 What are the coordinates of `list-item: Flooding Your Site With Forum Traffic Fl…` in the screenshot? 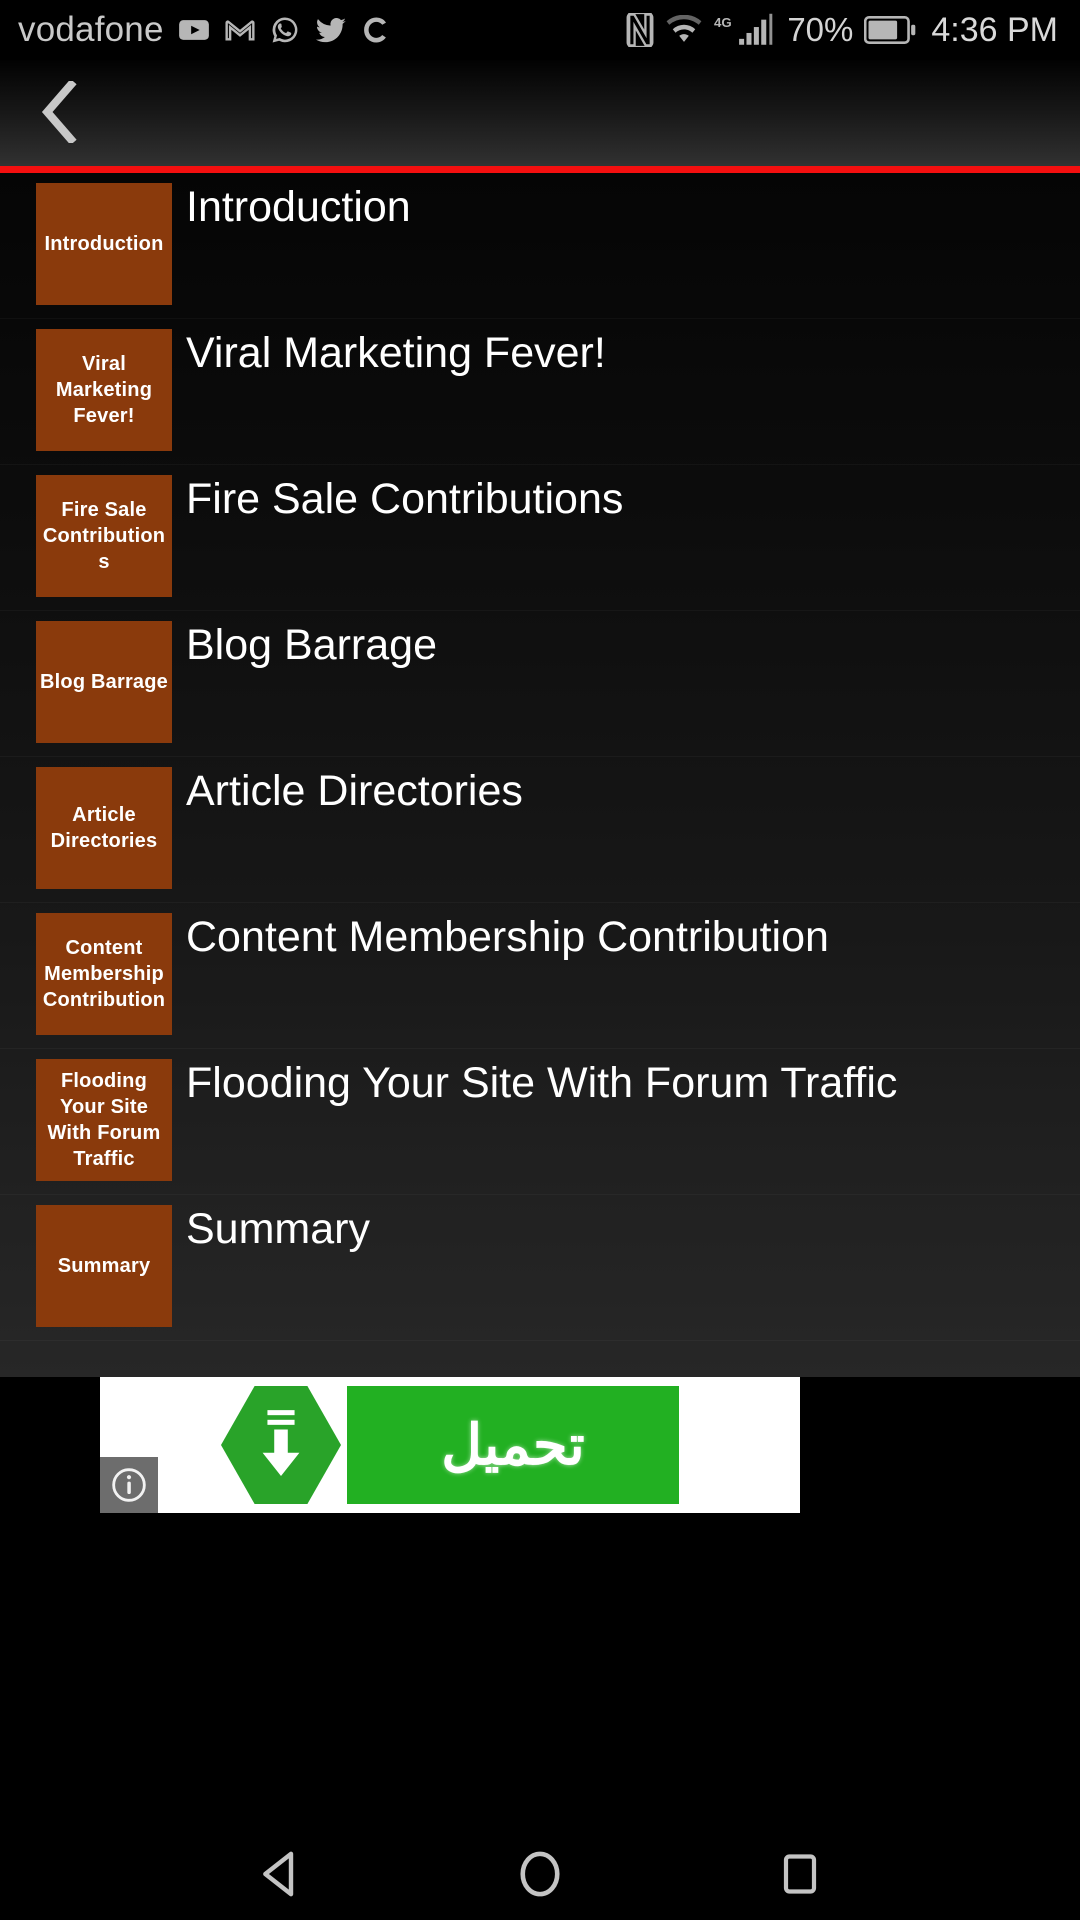 It's located at (540, 1122).